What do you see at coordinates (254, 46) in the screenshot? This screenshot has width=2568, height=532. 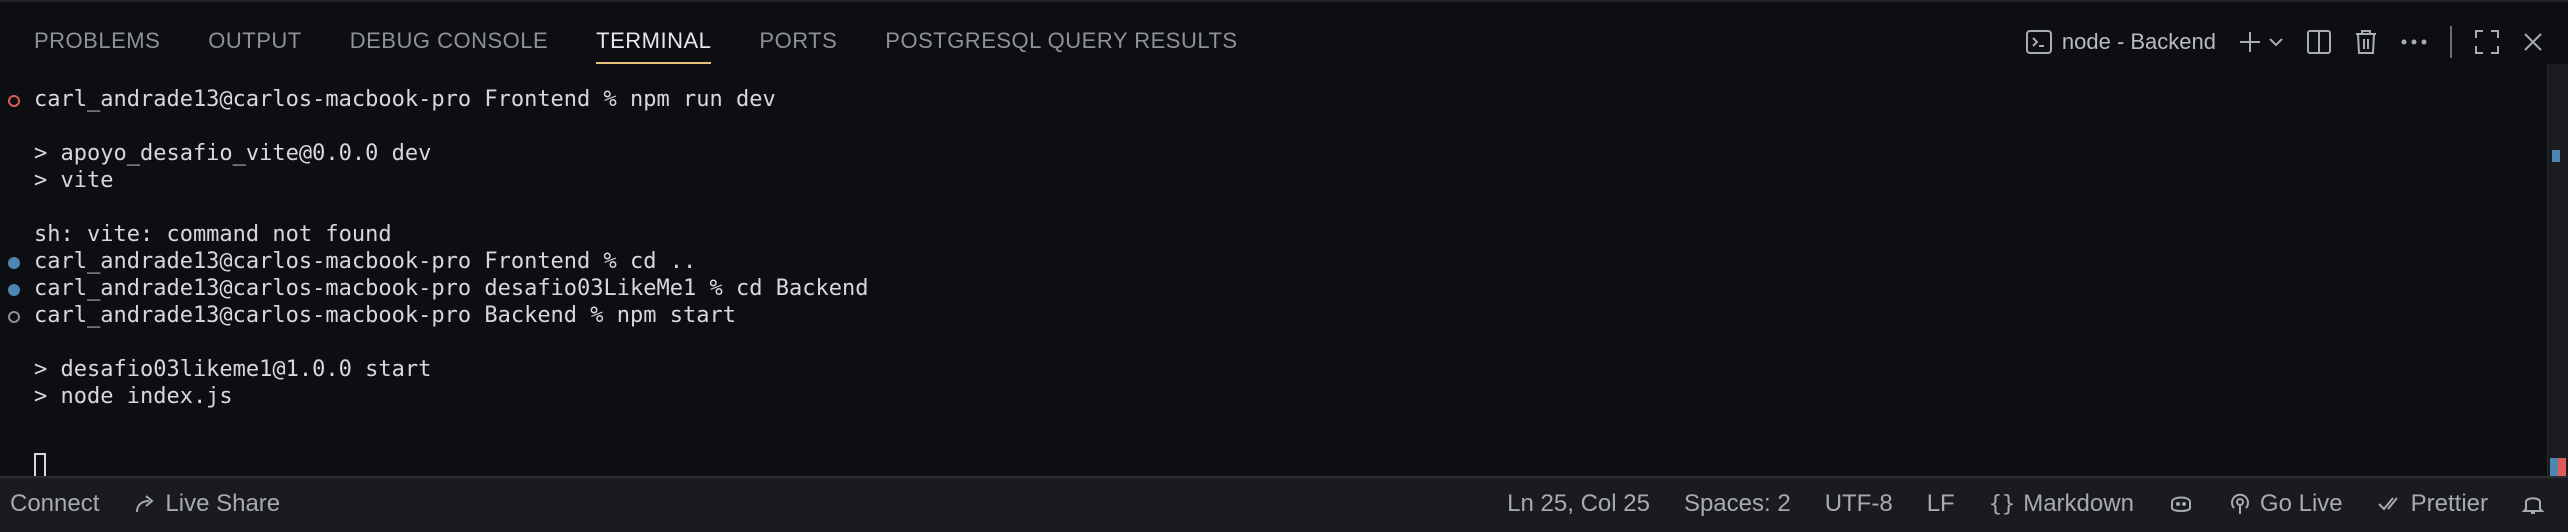 I see `tab-output: OUTPUT` at bounding box center [254, 46].